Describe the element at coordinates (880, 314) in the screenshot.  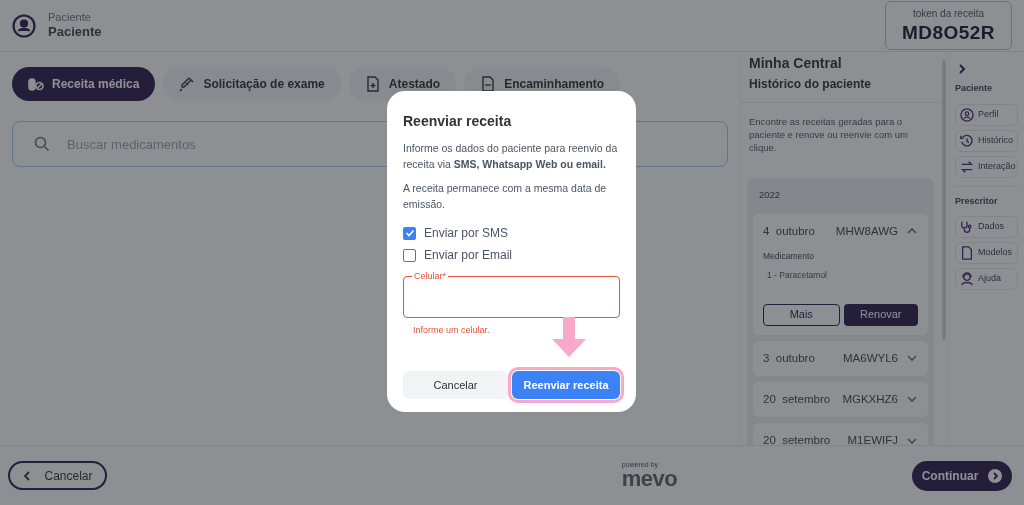
I see `renew-button: Renovar` at that location.